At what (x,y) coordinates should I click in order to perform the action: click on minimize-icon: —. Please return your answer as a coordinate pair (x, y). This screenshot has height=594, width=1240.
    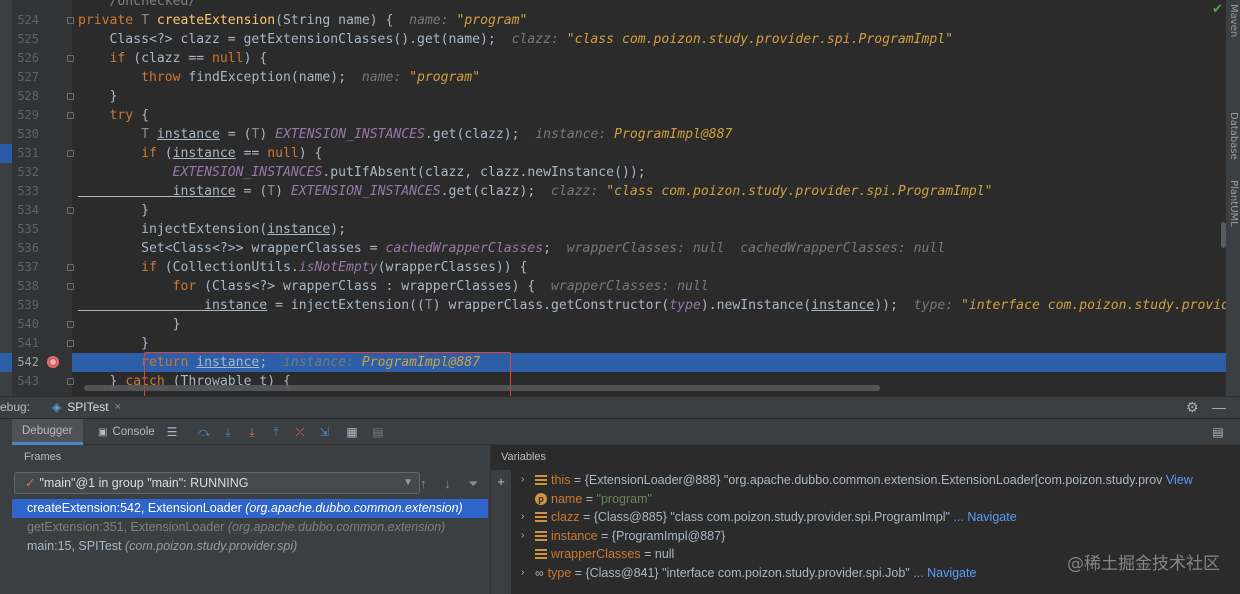
    Looking at the image, I should click on (1219, 407).